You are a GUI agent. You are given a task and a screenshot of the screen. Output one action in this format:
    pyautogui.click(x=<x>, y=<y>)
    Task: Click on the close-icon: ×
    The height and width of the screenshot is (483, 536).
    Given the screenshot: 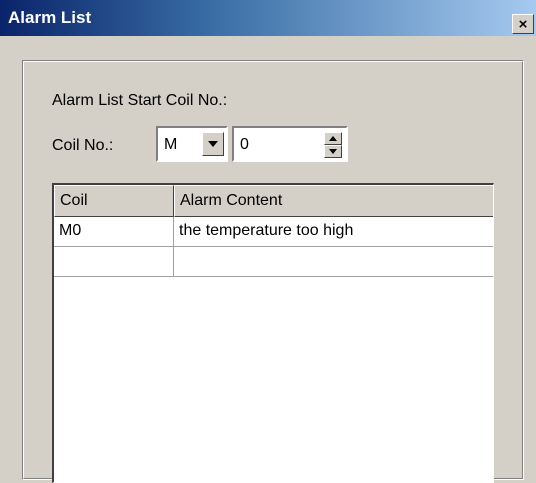 What is the action you would take?
    pyautogui.click(x=523, y=24)
    